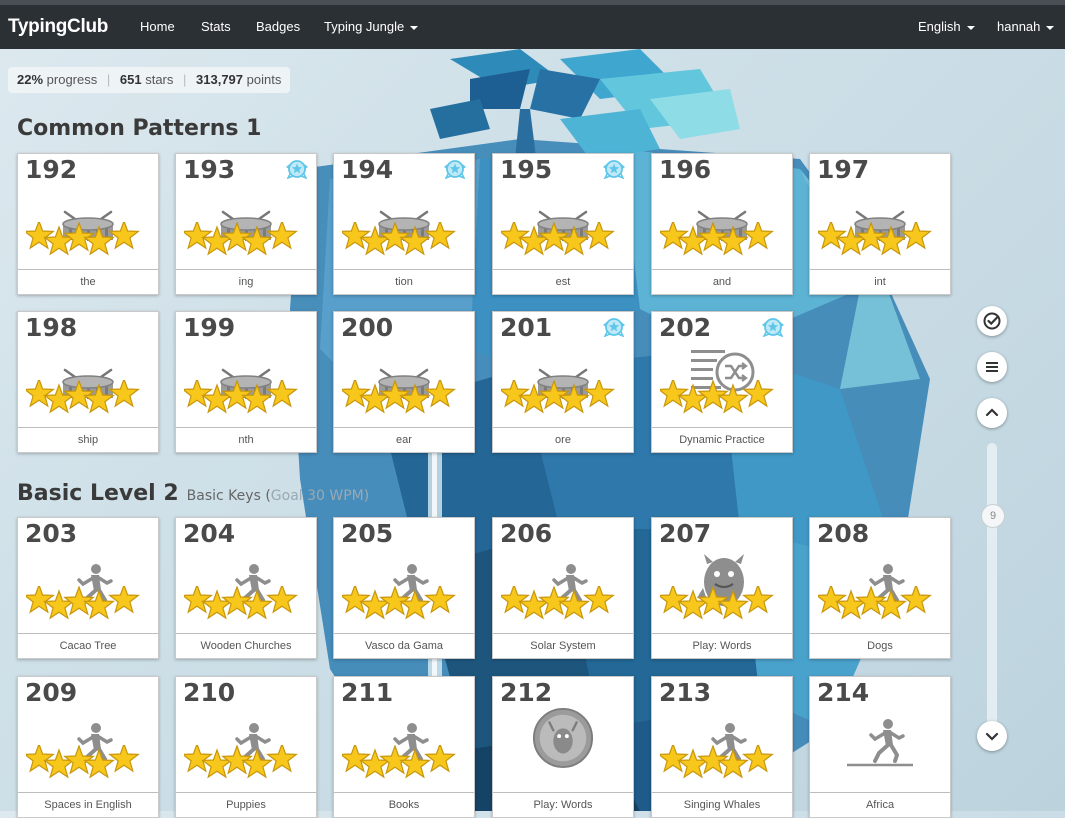 This screenshot has width=1065, height=818. Describe the element at coordinates (367, 169) in the screenshot. I see `lesson-number: 194` at that location.